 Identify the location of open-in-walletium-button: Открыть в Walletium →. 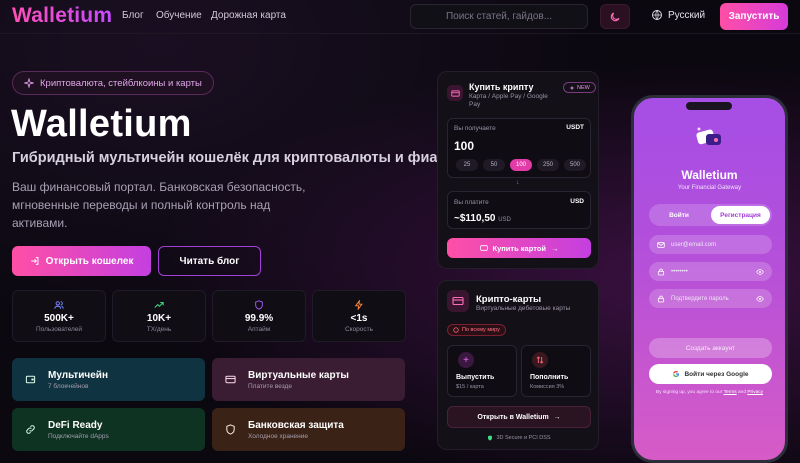
(519, 417).